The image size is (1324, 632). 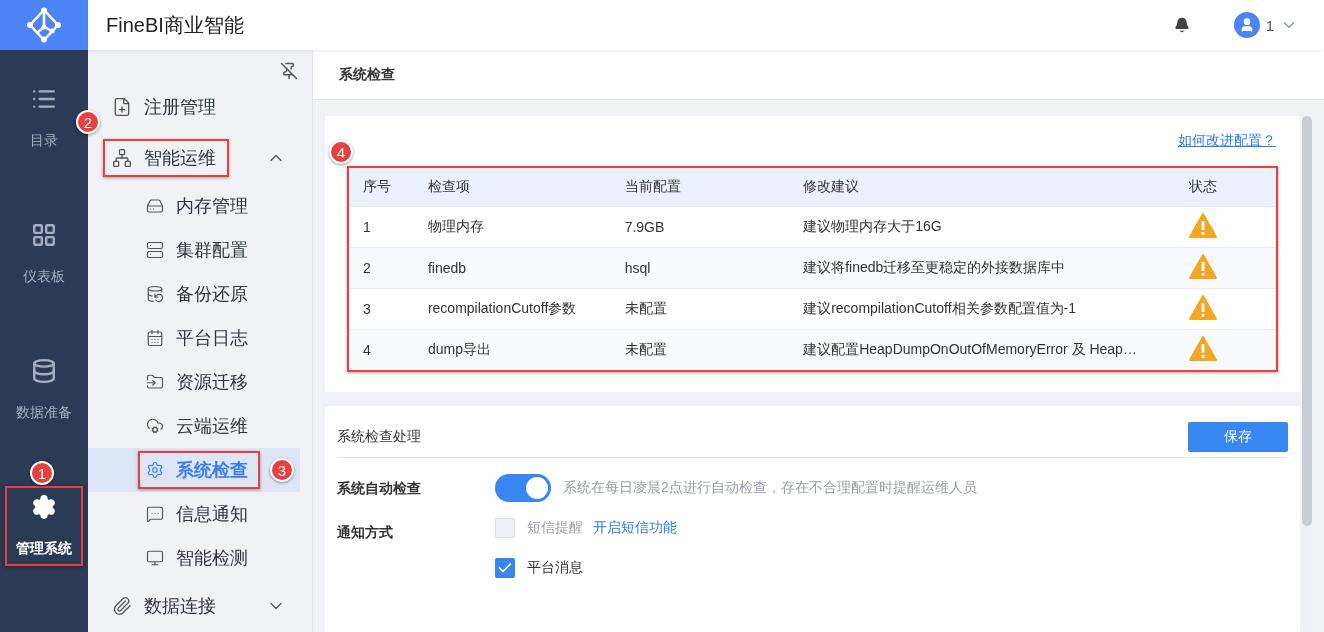 What do you see at coordinates (155, 250) in the screenshot?
I see `server-icon` at bounding box center [155, 250].